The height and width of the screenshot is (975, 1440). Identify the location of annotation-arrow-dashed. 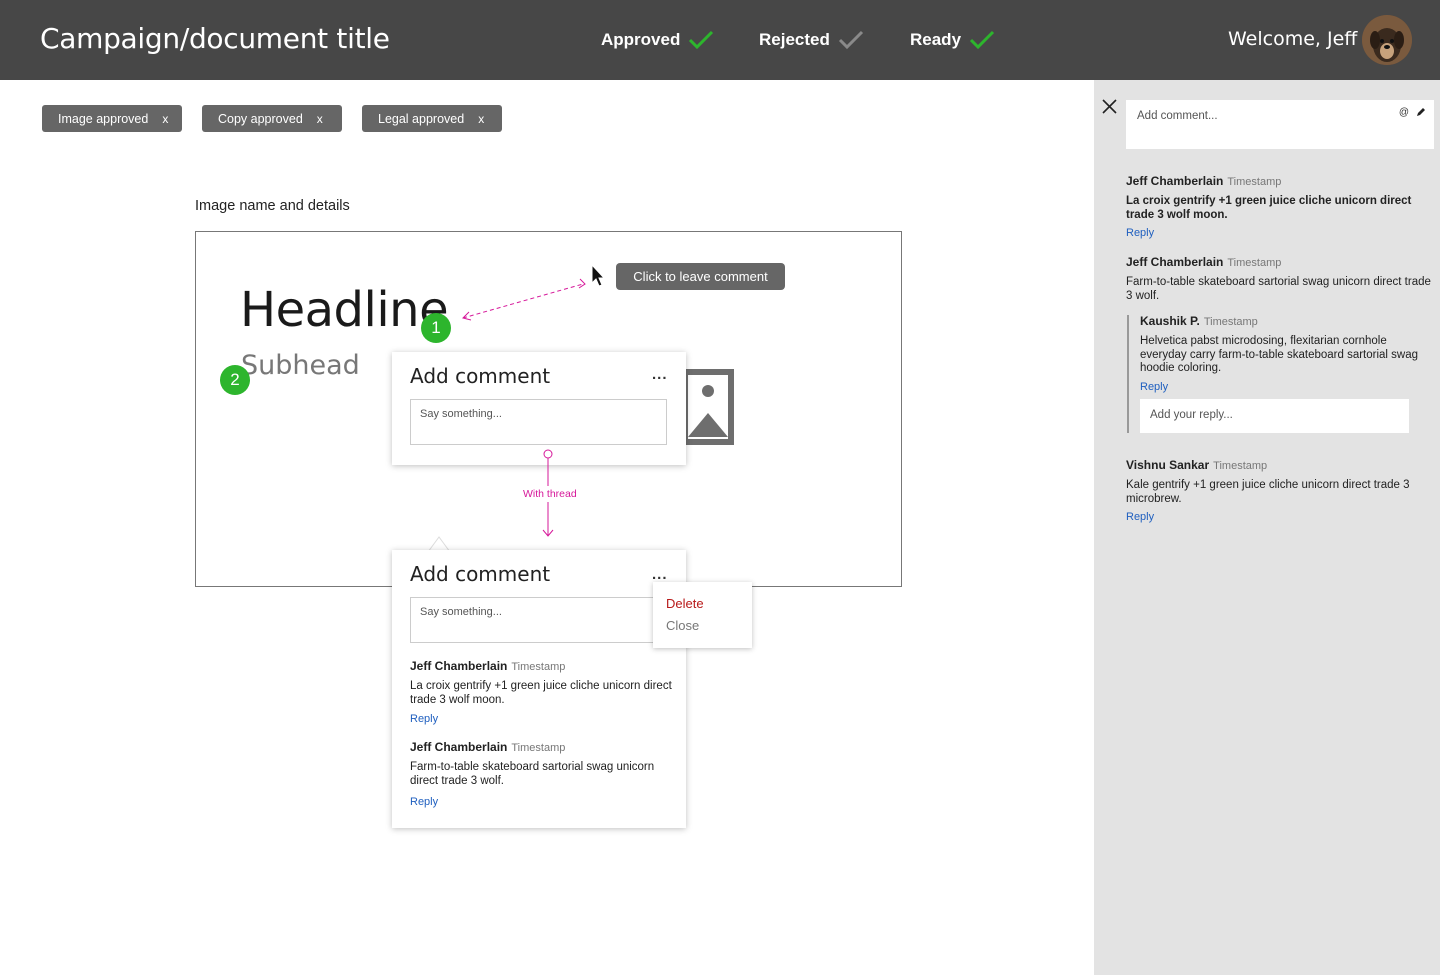
(524, 299).